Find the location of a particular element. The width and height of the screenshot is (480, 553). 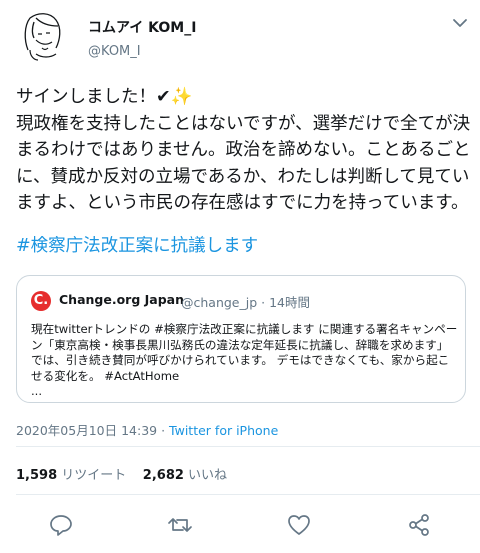

tweet-line: まるわけではありません。政治を諦めない。ことあるごと is located at coordinates (243, 150).